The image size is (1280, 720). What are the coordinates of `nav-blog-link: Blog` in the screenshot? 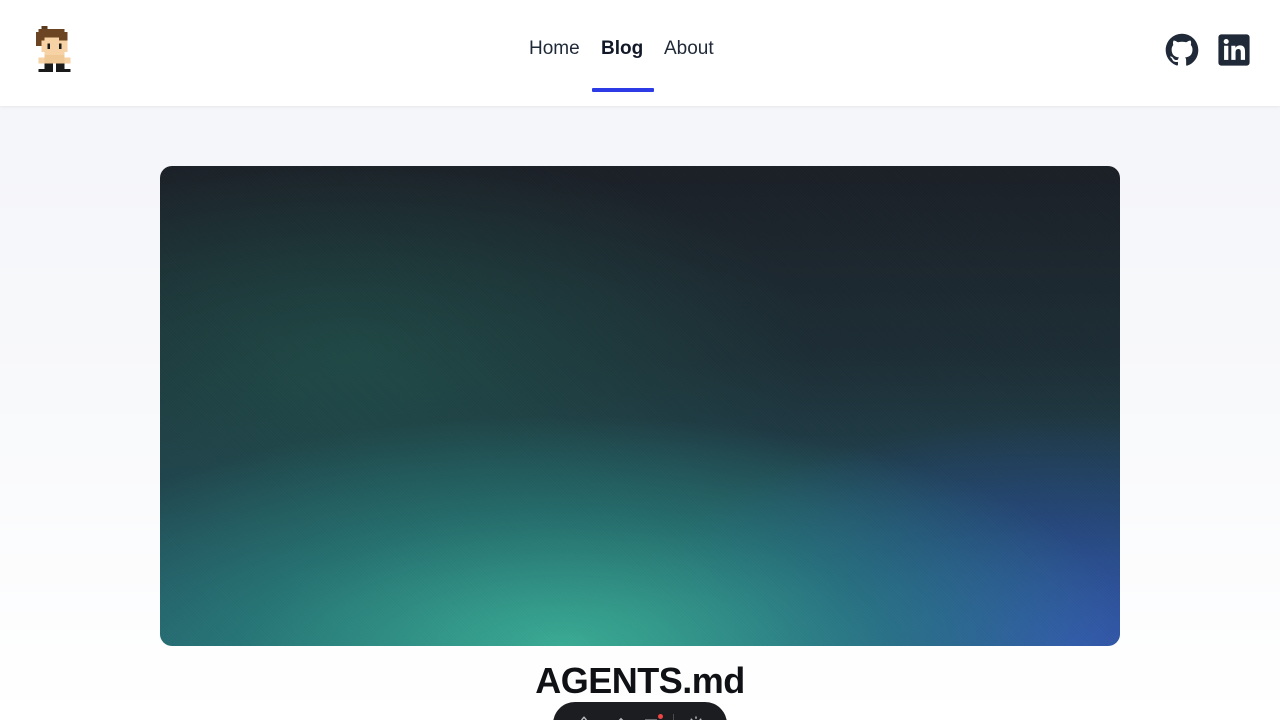 It's located at (622, 49).